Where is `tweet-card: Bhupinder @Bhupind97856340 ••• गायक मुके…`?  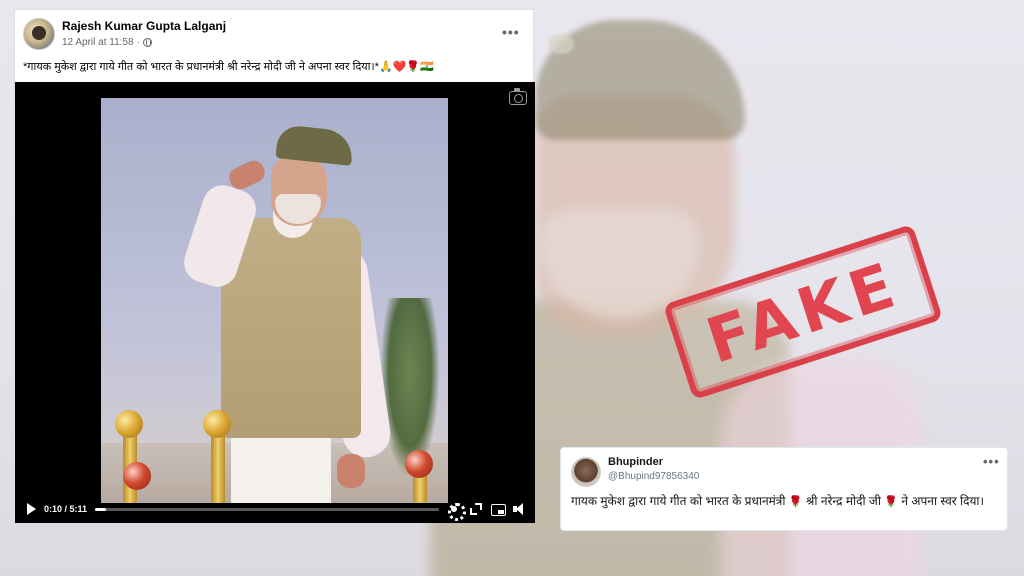
tweet-card: Bhupinder @Bhupind97856340 ••• गायक मुके… is located at coordinates (784, 489).